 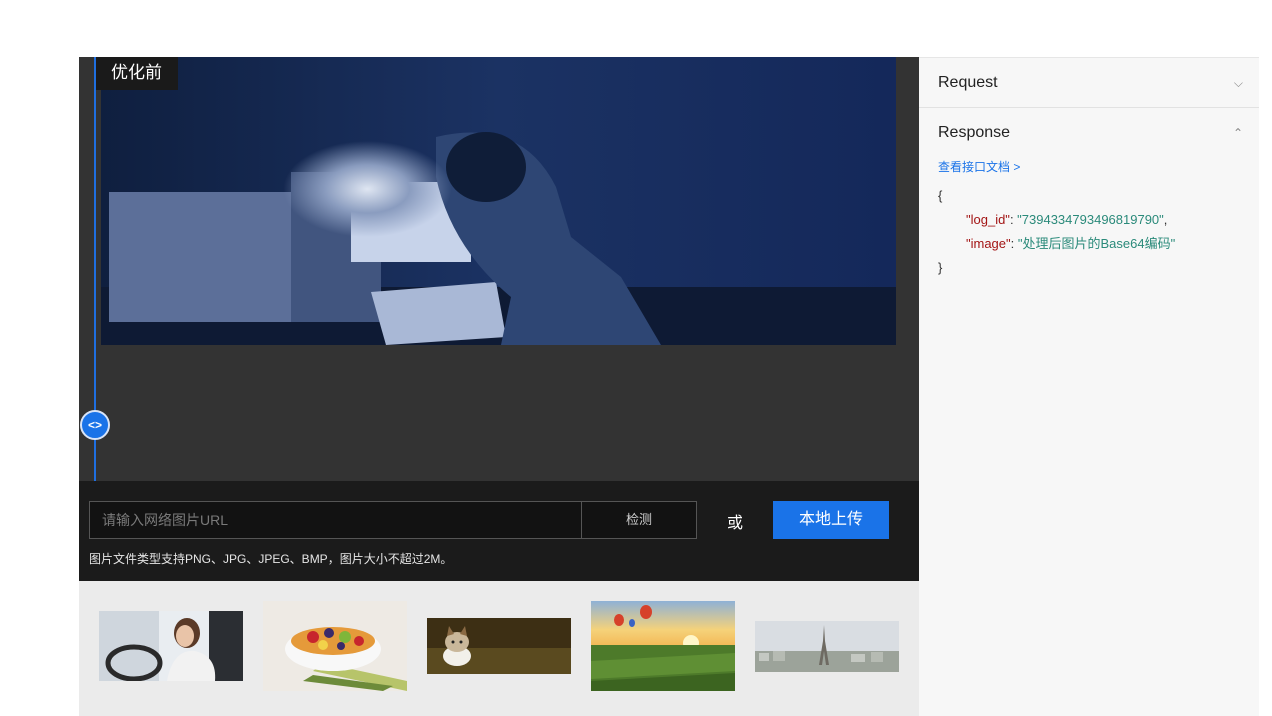 What do you see at coordinates (1090, 219) in the screenshot?
I see `json-value-log-id: "7394334793496819790"` at bounding box center [1090, 219].